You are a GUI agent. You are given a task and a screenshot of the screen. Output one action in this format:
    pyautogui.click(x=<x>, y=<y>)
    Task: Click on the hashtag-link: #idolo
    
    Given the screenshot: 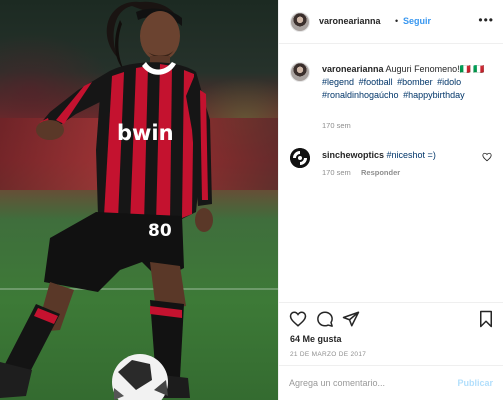 What is the action you would take?
    pyautogui.click(x=449, y=82)
    